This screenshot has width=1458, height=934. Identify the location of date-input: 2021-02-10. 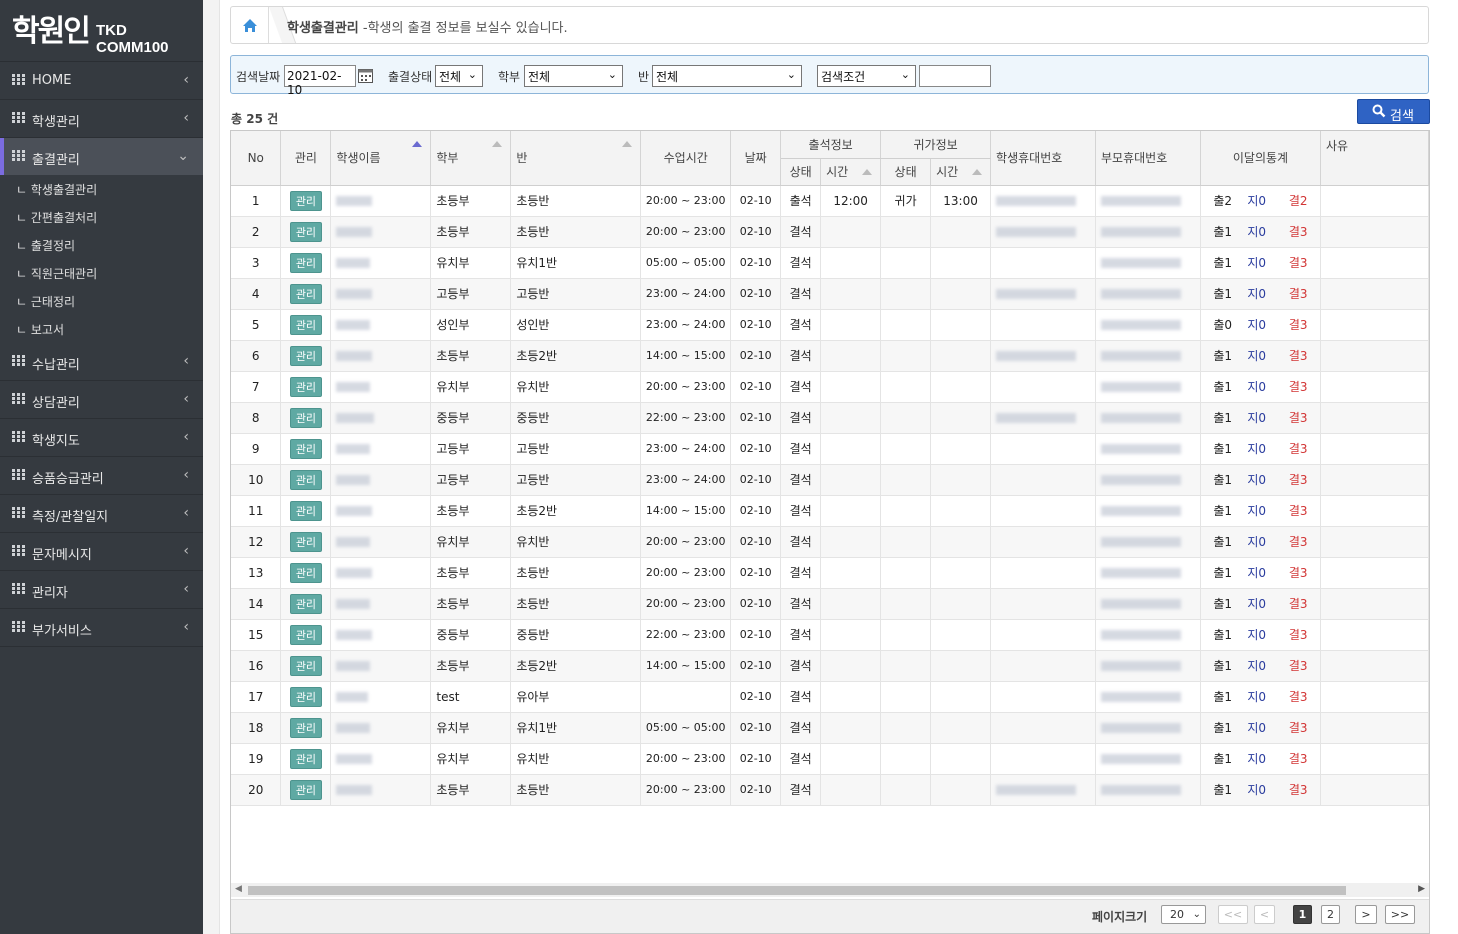
(320, 81).